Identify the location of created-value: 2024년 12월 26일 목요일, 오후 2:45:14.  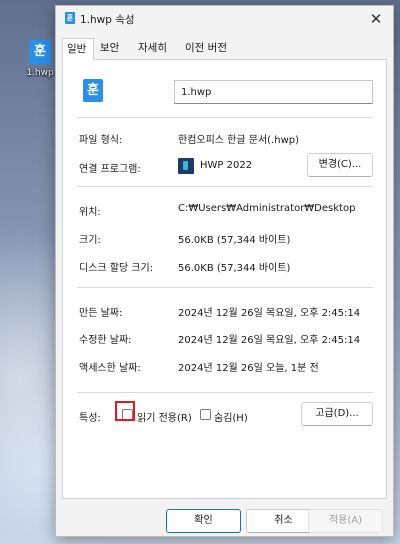
(269, 313).